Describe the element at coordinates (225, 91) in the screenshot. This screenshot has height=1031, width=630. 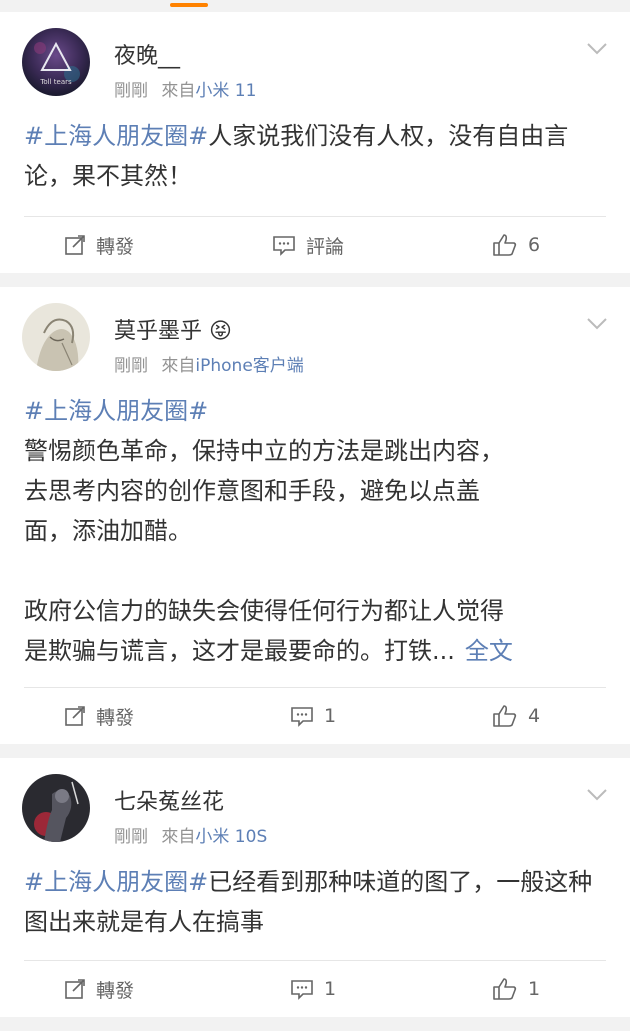
I see `post-source: 小米 11` at that location.